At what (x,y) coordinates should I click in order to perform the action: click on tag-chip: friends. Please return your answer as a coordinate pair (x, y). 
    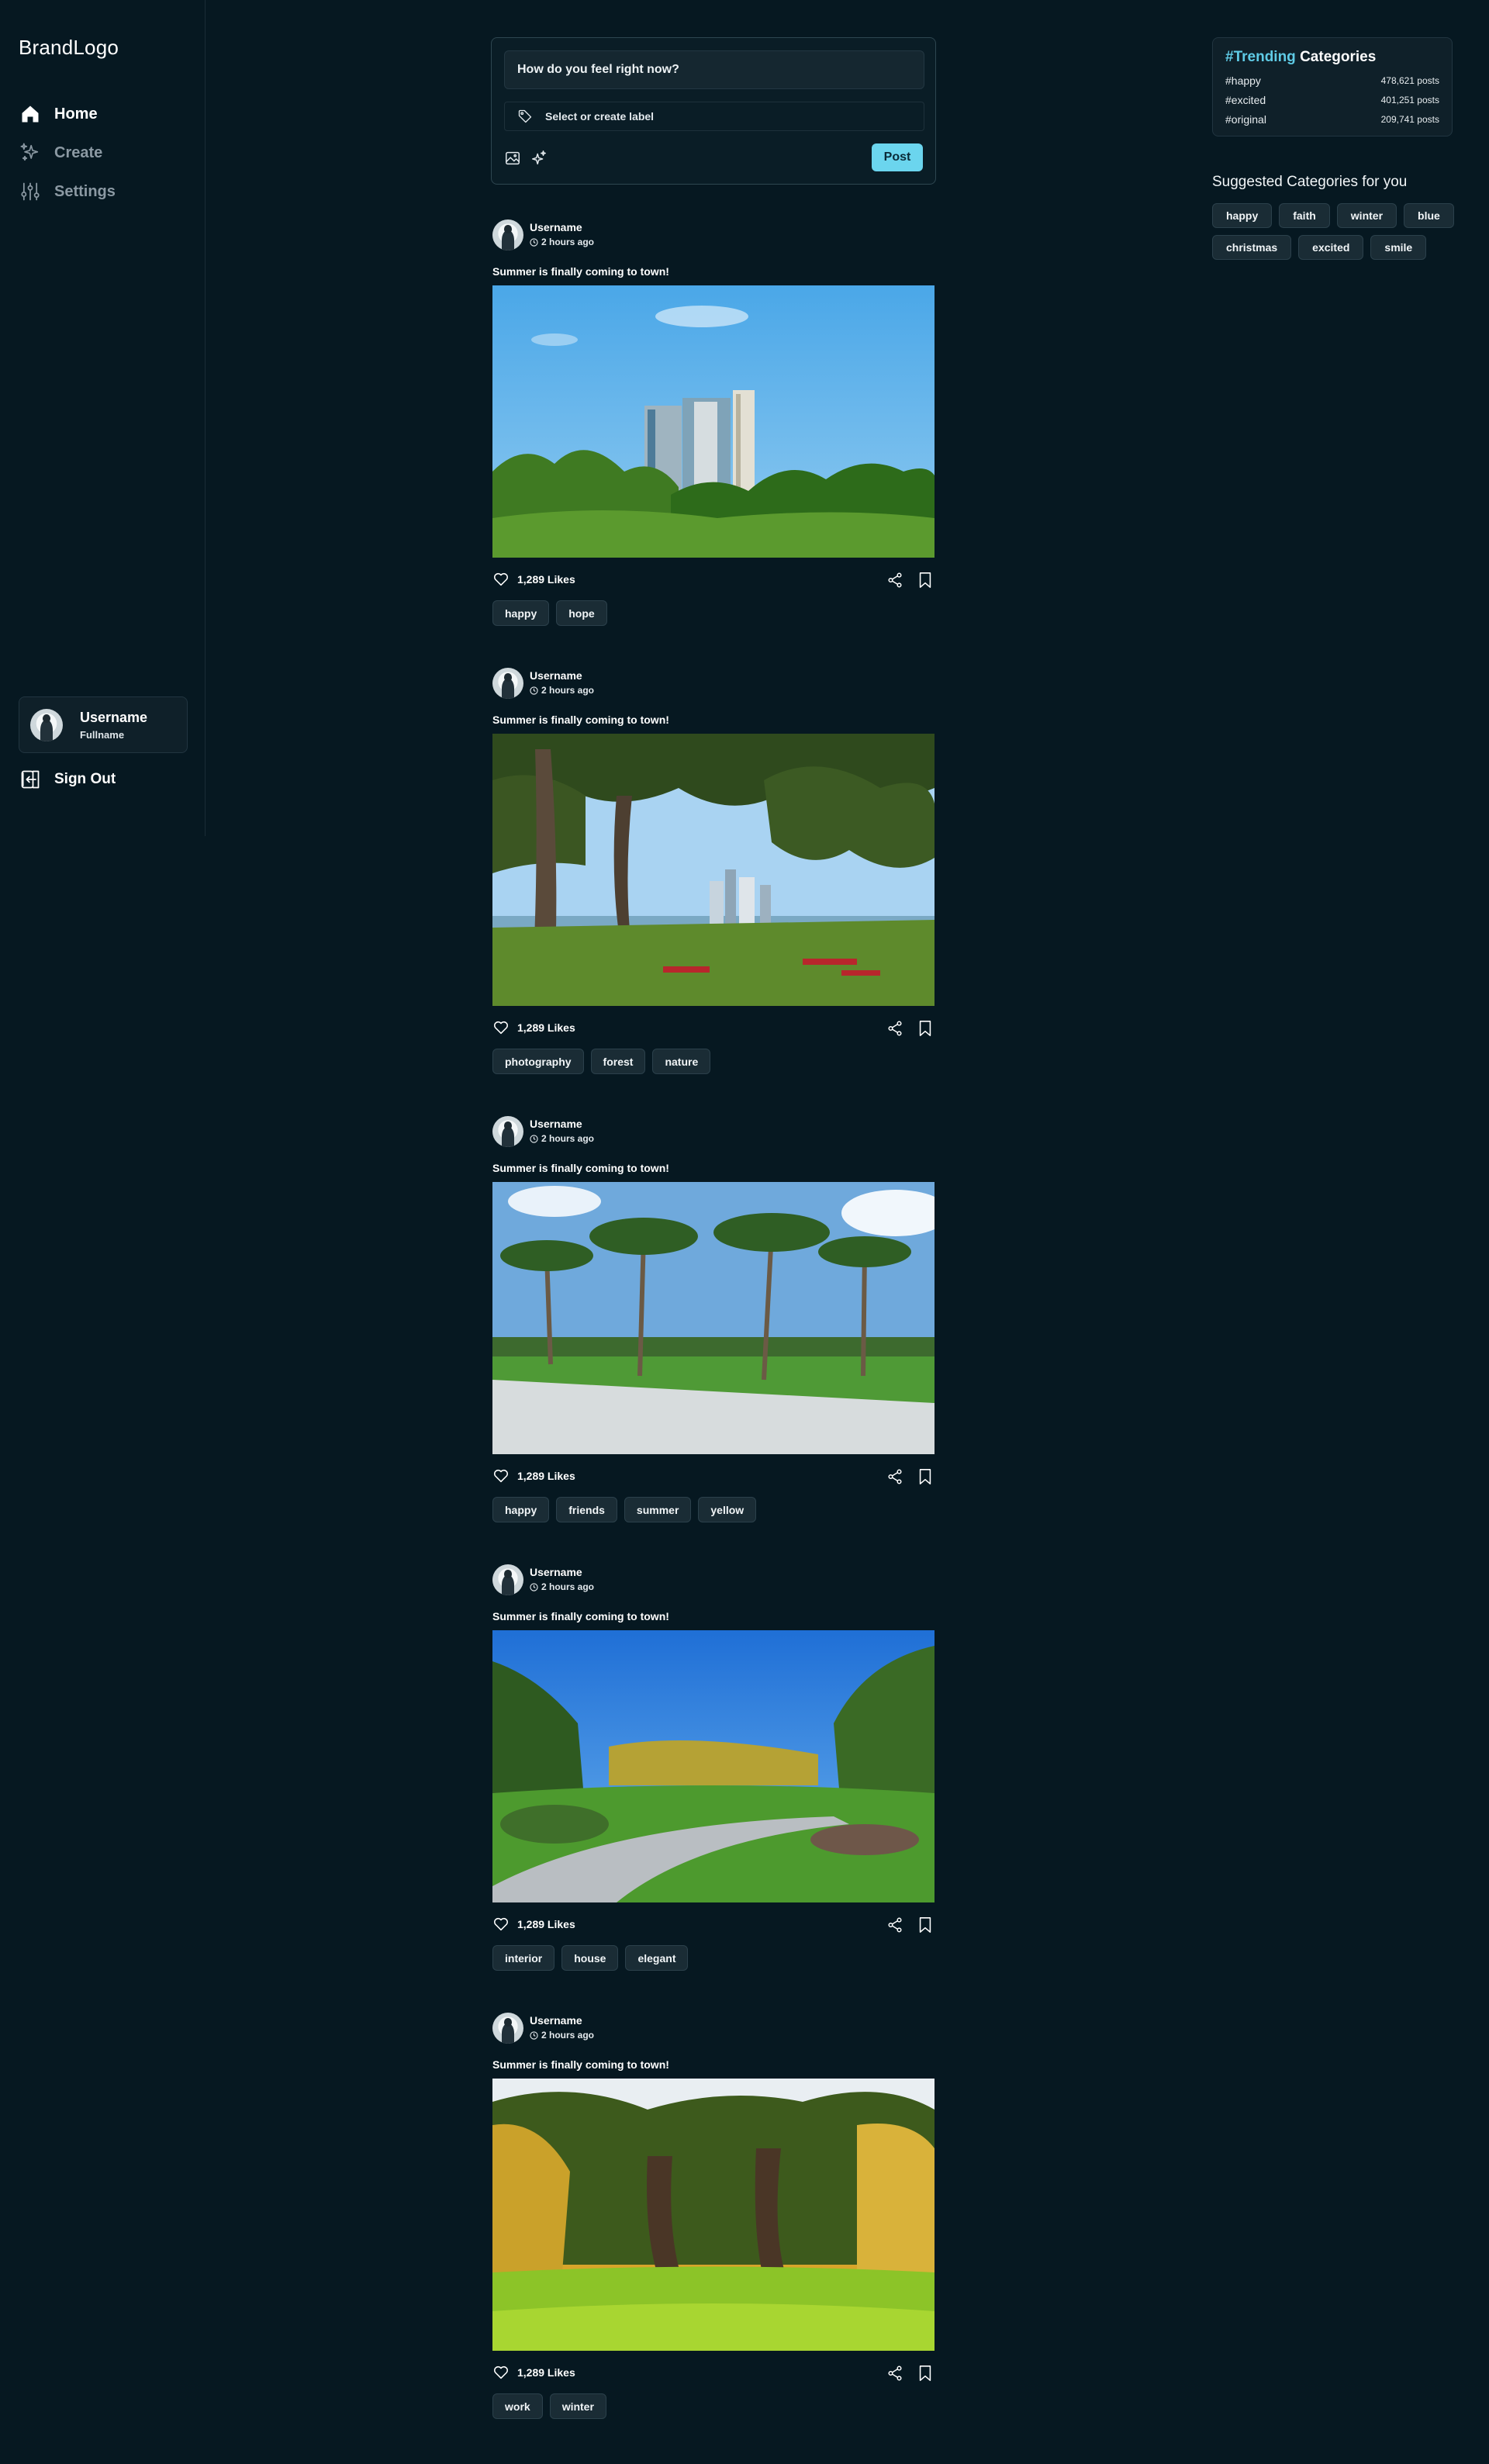
    Looking at the image, I should click on (586, 1509).